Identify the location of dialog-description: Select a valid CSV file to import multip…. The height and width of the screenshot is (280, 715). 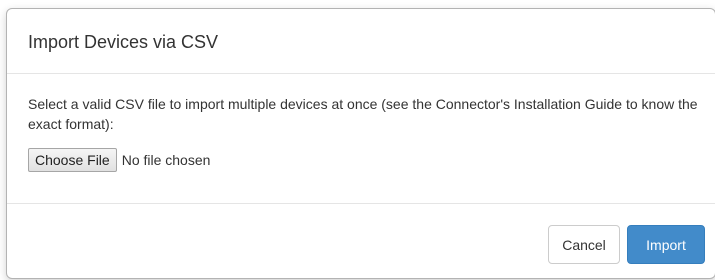
(363, 114).